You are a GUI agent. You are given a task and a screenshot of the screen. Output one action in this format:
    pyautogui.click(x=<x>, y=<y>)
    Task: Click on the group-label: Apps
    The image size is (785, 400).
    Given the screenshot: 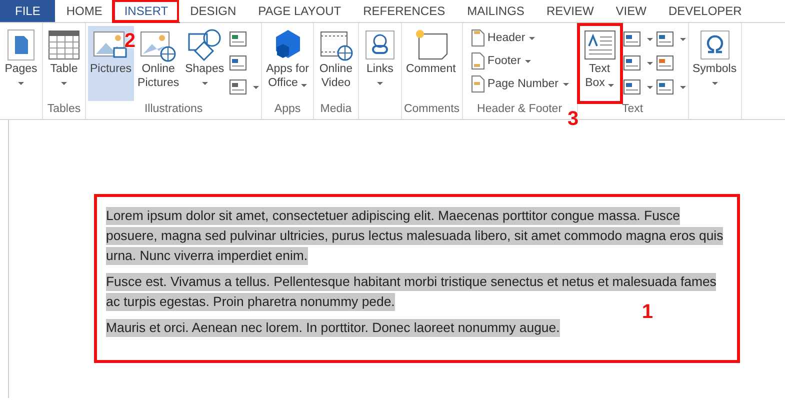 What is the action you would take?
    pyautogui.click(x=287, y=109)
    